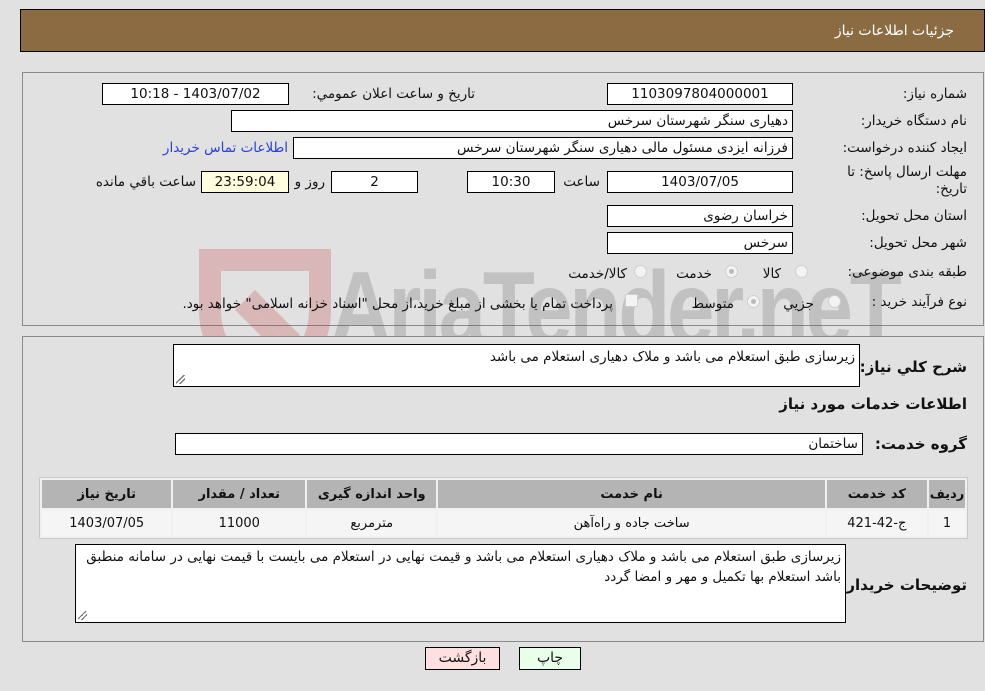  I want to click on city-field: سرخس, so click(700, 243).